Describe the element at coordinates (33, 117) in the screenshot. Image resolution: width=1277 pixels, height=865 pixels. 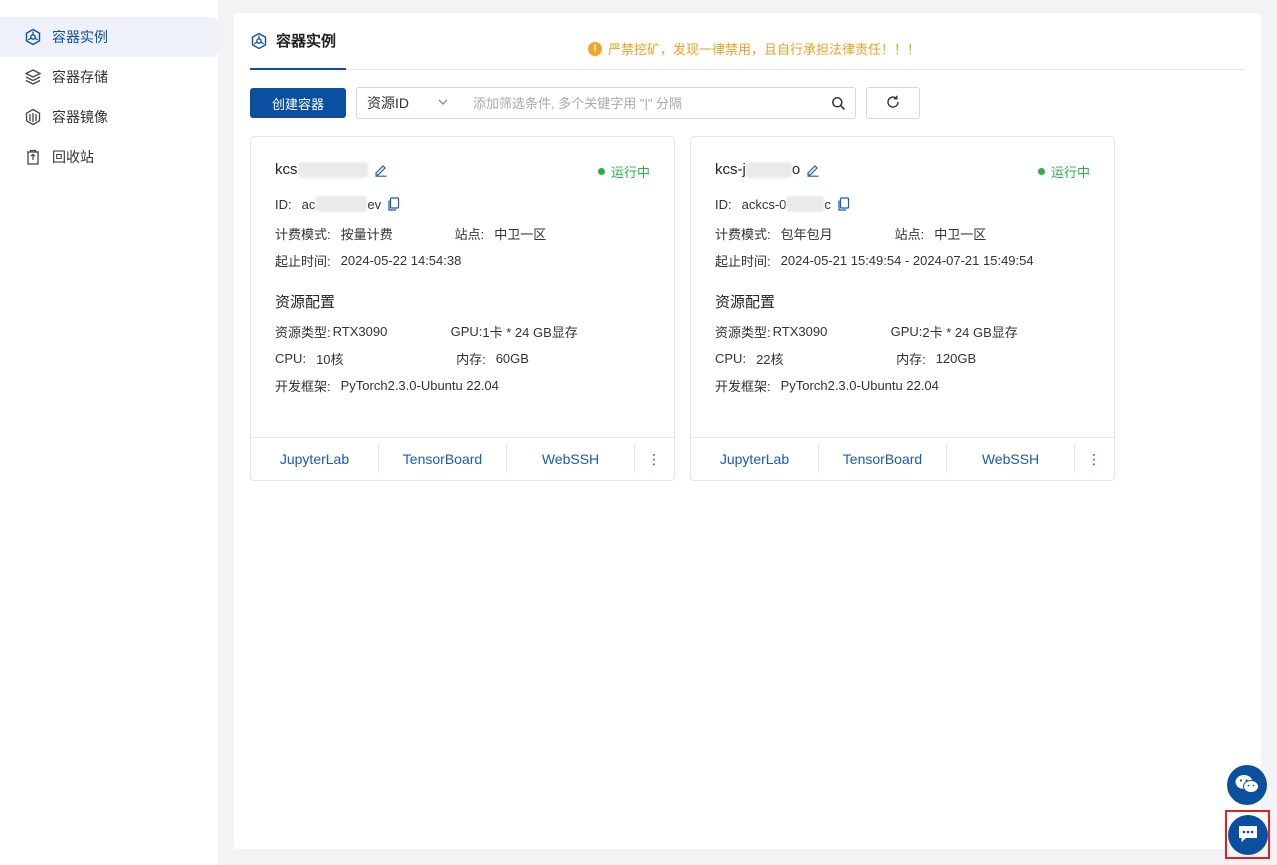
I see `image-layers-icon` at that location.